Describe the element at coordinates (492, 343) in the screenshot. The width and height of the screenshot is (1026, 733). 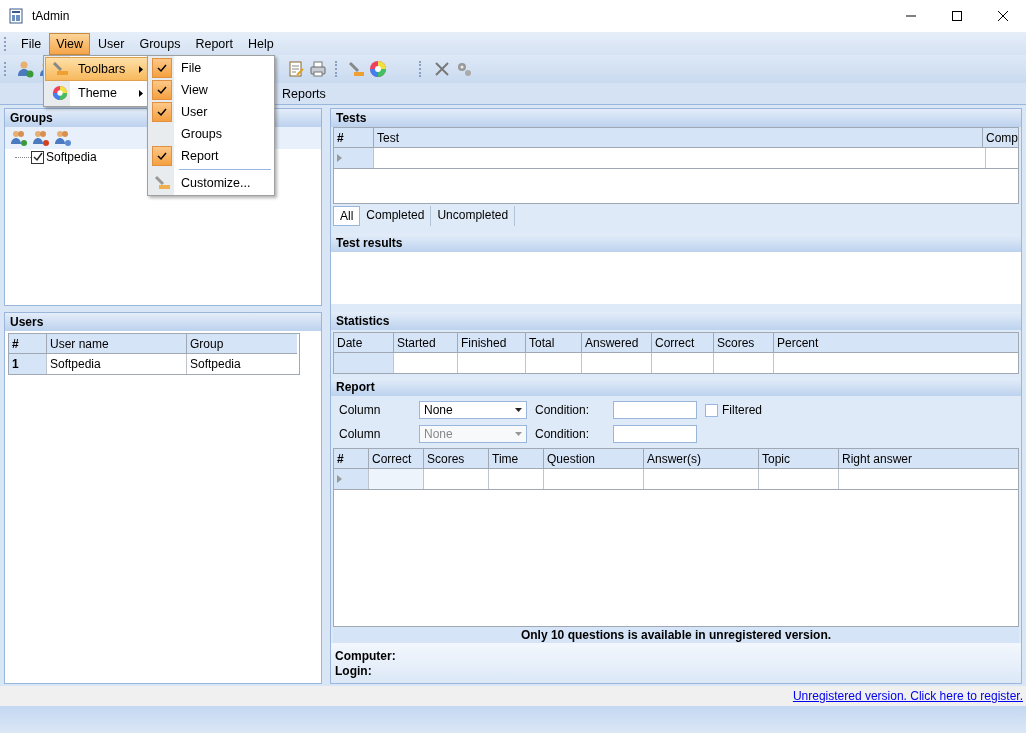
I see `column-header: Finished` at that location.